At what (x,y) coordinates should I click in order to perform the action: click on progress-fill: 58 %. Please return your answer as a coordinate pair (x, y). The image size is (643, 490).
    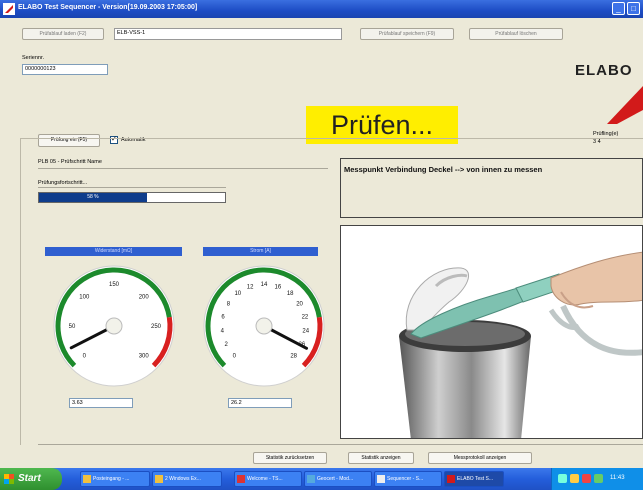
    Looking at the image, I should click on (93, 197).